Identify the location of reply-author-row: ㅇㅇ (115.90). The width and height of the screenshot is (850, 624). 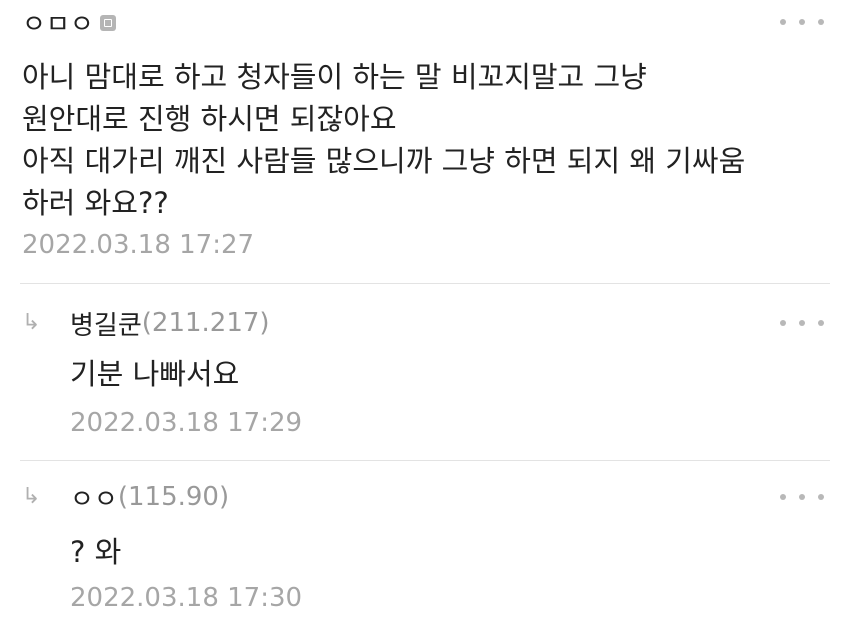
(149, 497).